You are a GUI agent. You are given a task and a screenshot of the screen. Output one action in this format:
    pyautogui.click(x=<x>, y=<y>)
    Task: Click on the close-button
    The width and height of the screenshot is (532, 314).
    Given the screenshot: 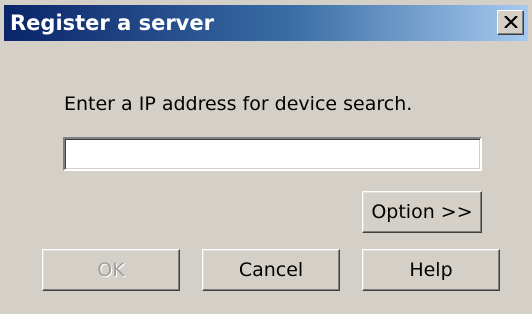 What is the action you would take?
    pyautogui.click(x=510, y=22)
    